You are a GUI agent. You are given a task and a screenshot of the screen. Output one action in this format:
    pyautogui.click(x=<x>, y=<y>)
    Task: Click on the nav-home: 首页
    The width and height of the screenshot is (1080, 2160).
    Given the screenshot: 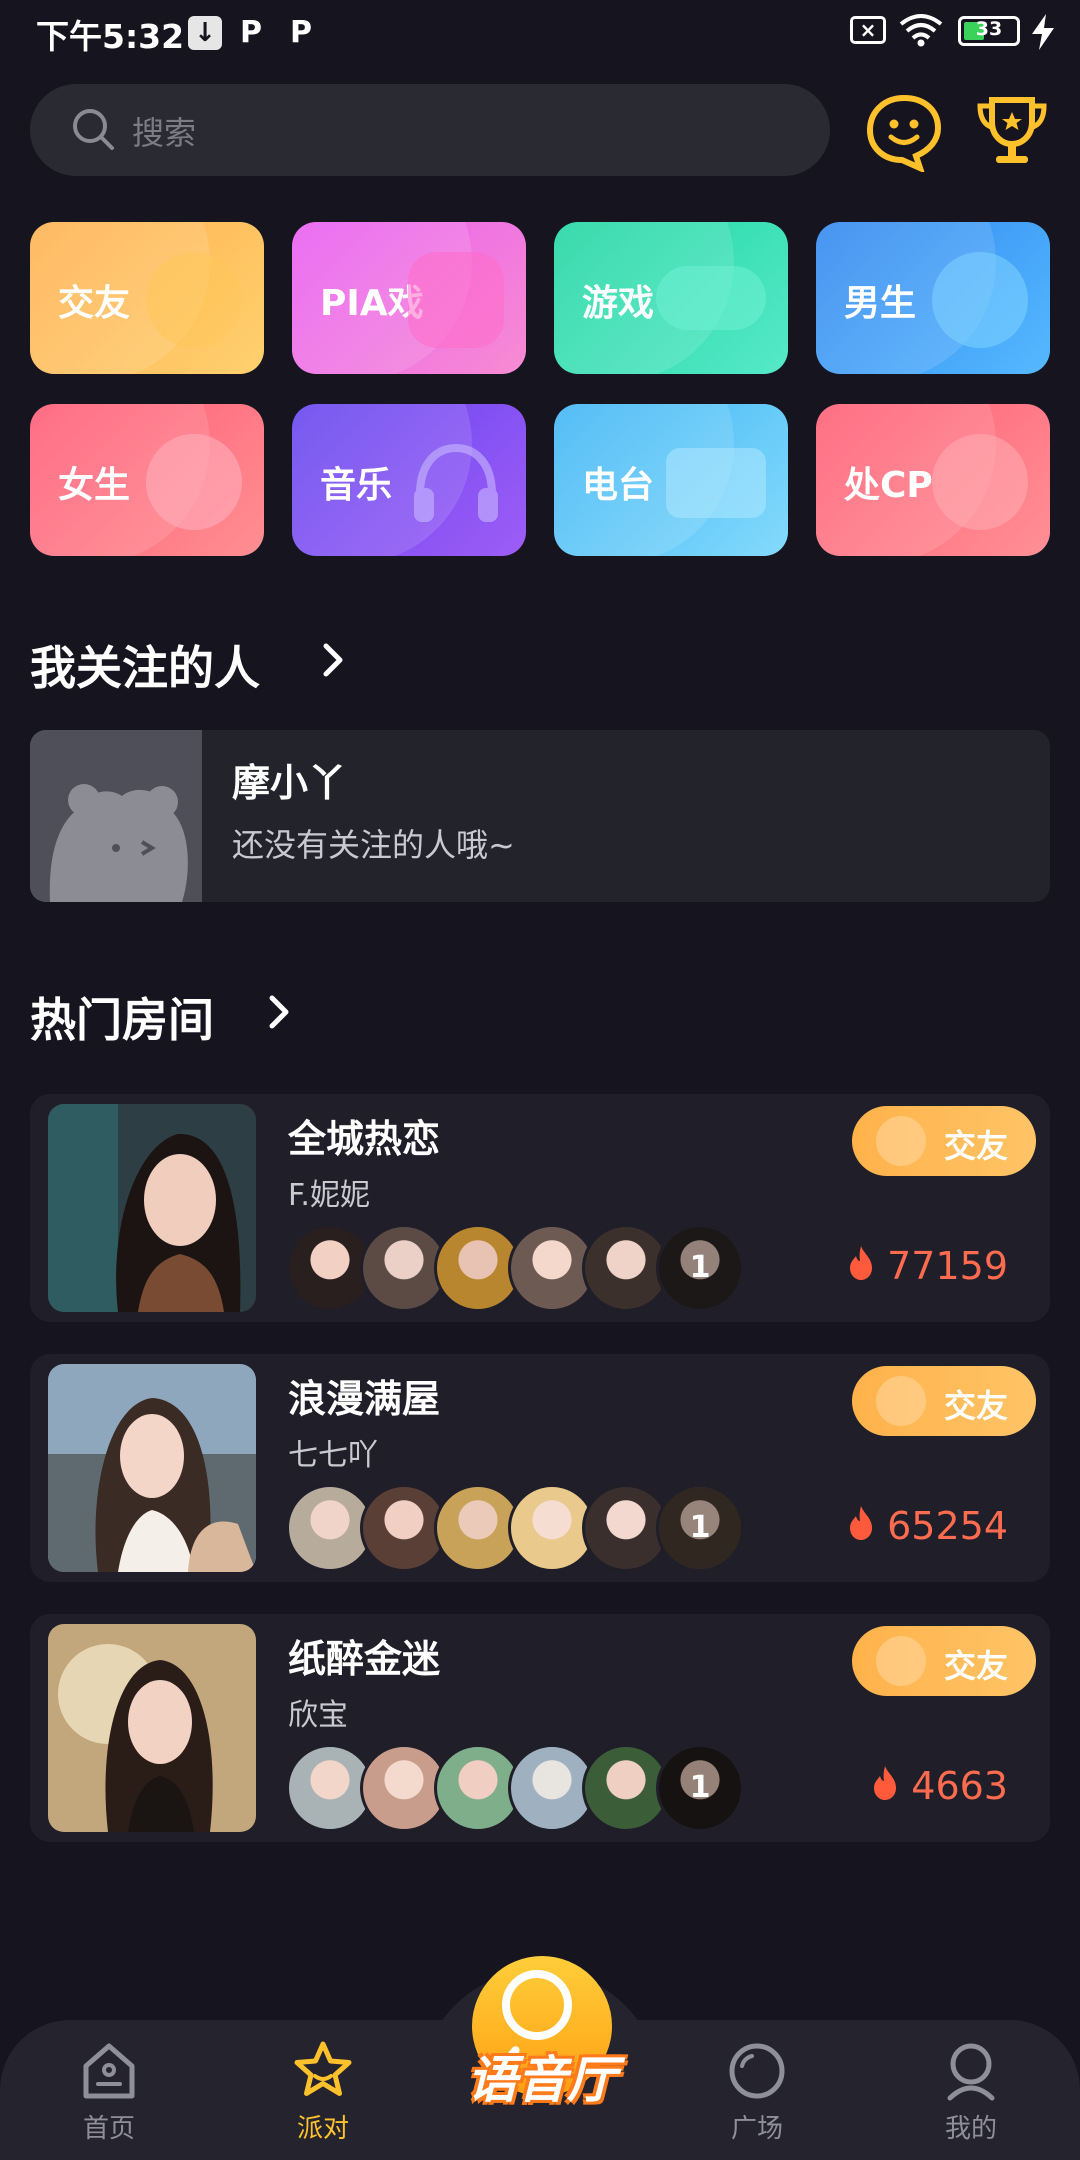 What is the action you would take?
    pyautogui.click(x=109, y=2095)
    